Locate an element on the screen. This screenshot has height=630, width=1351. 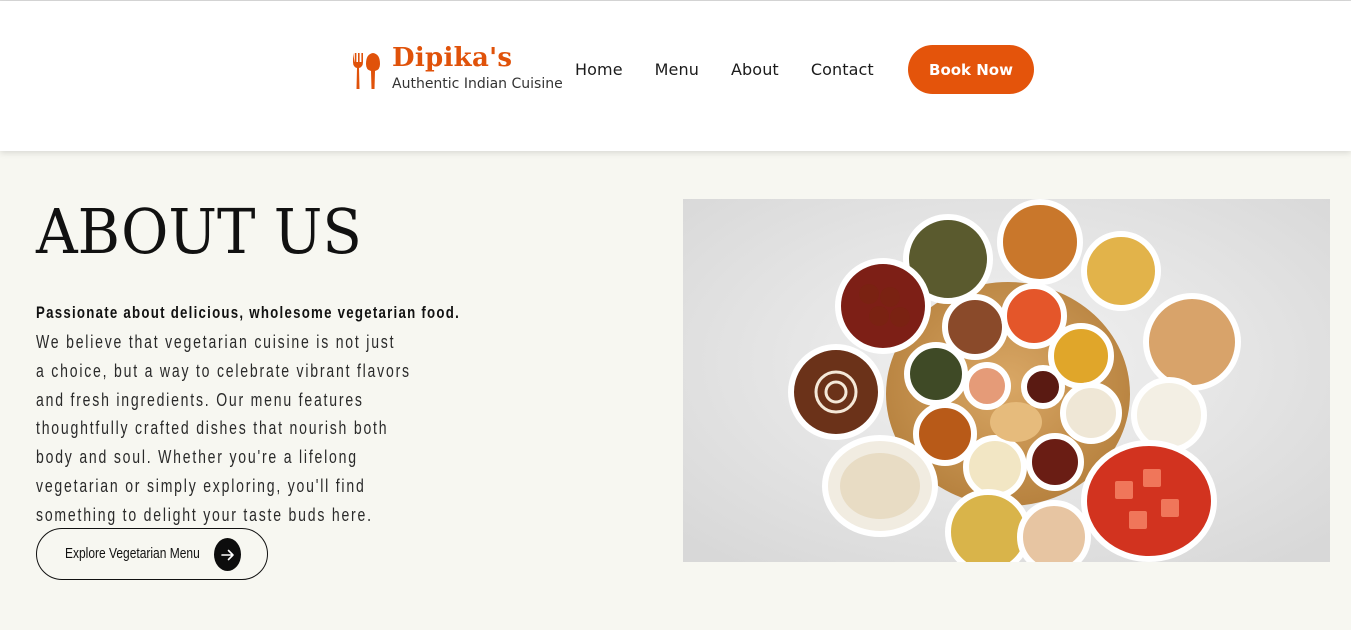
nav-link-home: Home is located at coordinates (599, 70).